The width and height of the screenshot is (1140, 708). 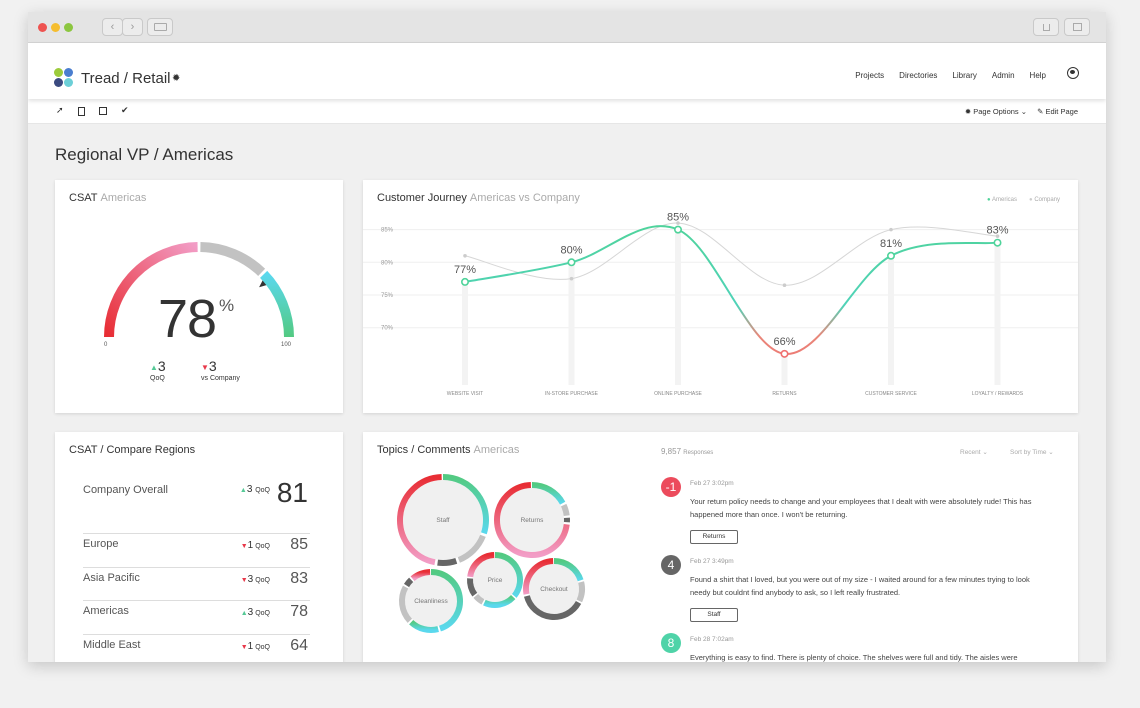 What do you see at coordinates (387, 231) in the screenshot?
I see `y-tick-label: 85%` at bounding box center [387, 231].